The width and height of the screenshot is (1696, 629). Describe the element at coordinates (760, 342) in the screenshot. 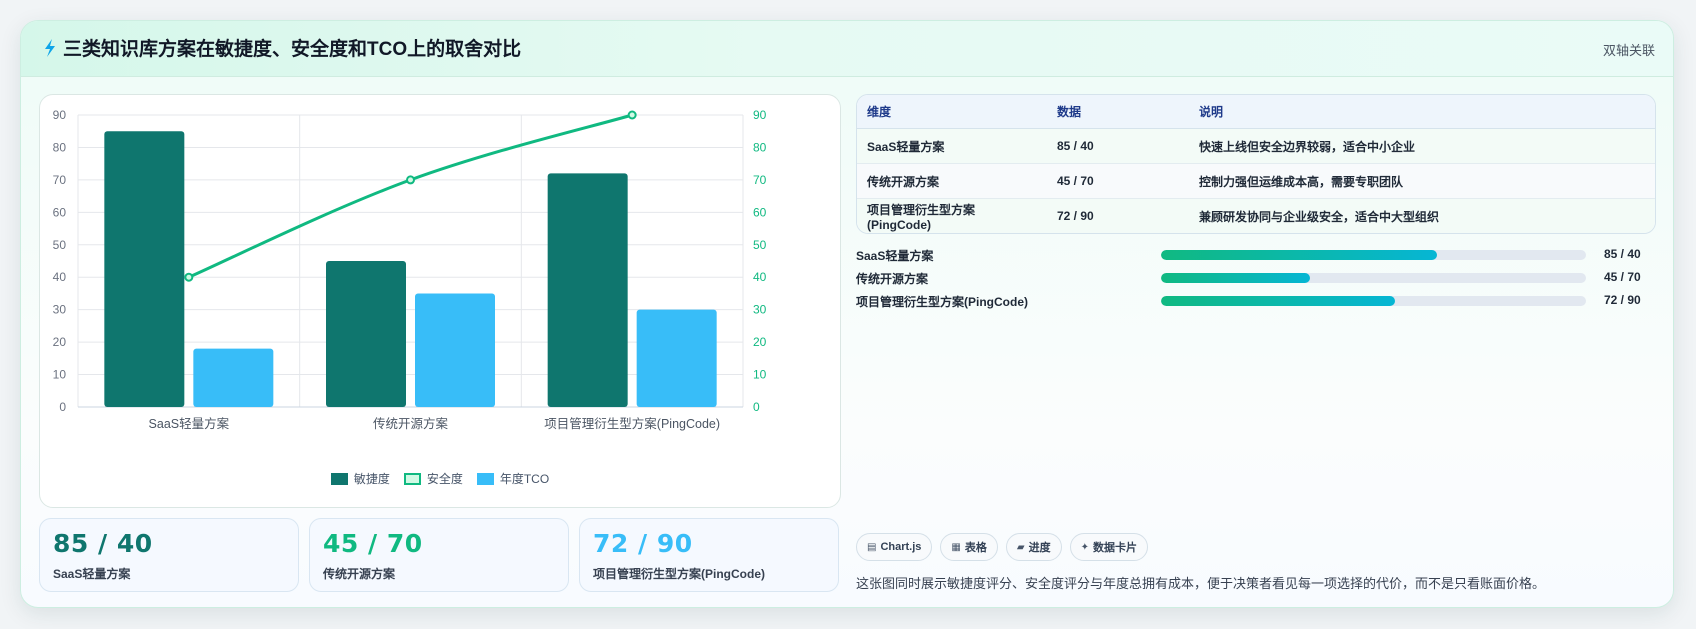

I see `y-right-tick-label: 20` at that location.